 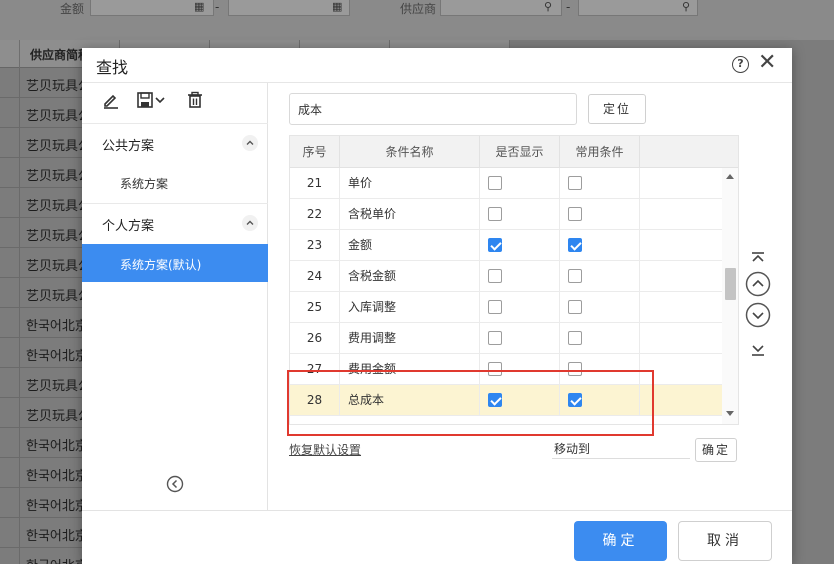 I want to click on move-up-icon, so click(x=758, y=284).